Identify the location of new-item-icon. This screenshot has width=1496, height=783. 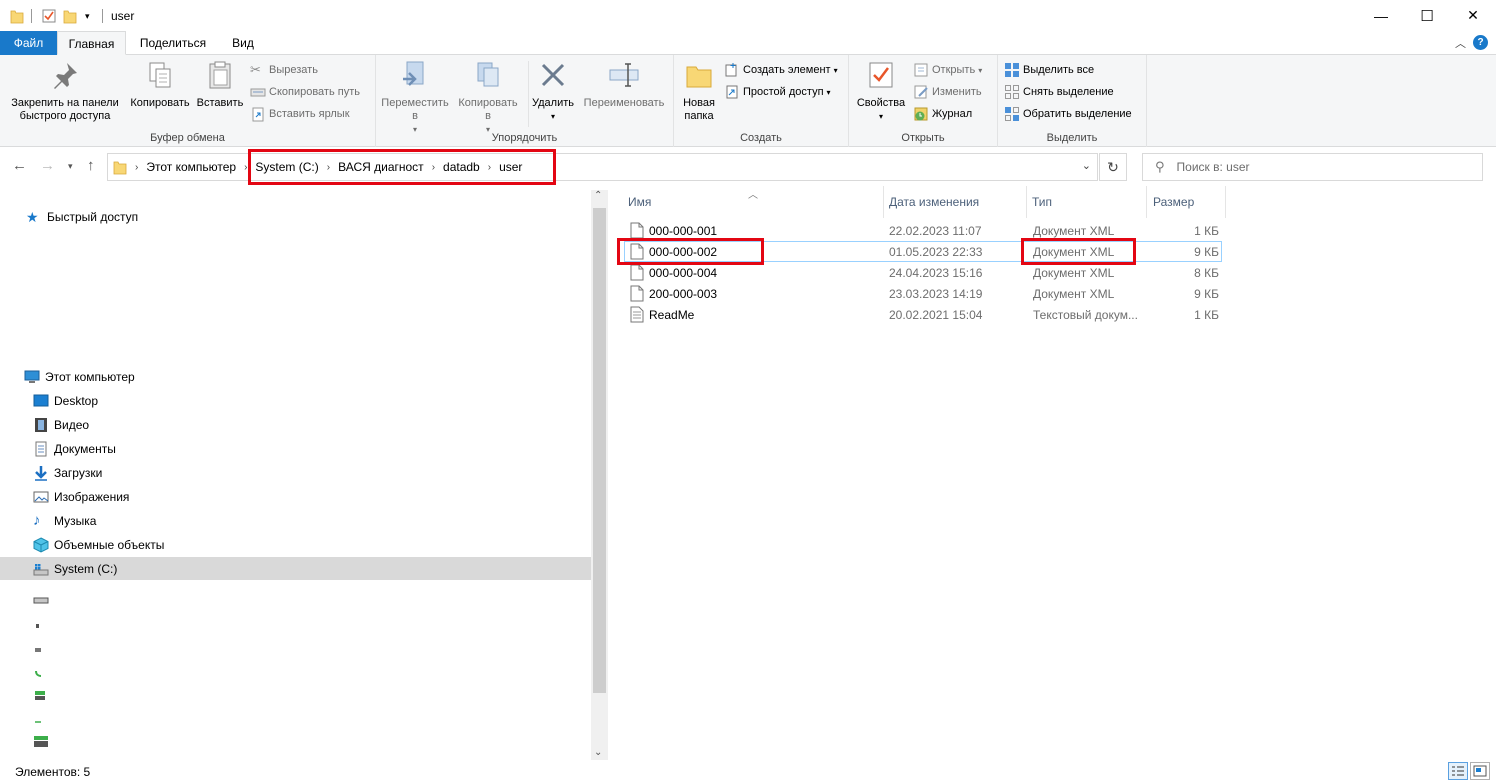
(731, 70).